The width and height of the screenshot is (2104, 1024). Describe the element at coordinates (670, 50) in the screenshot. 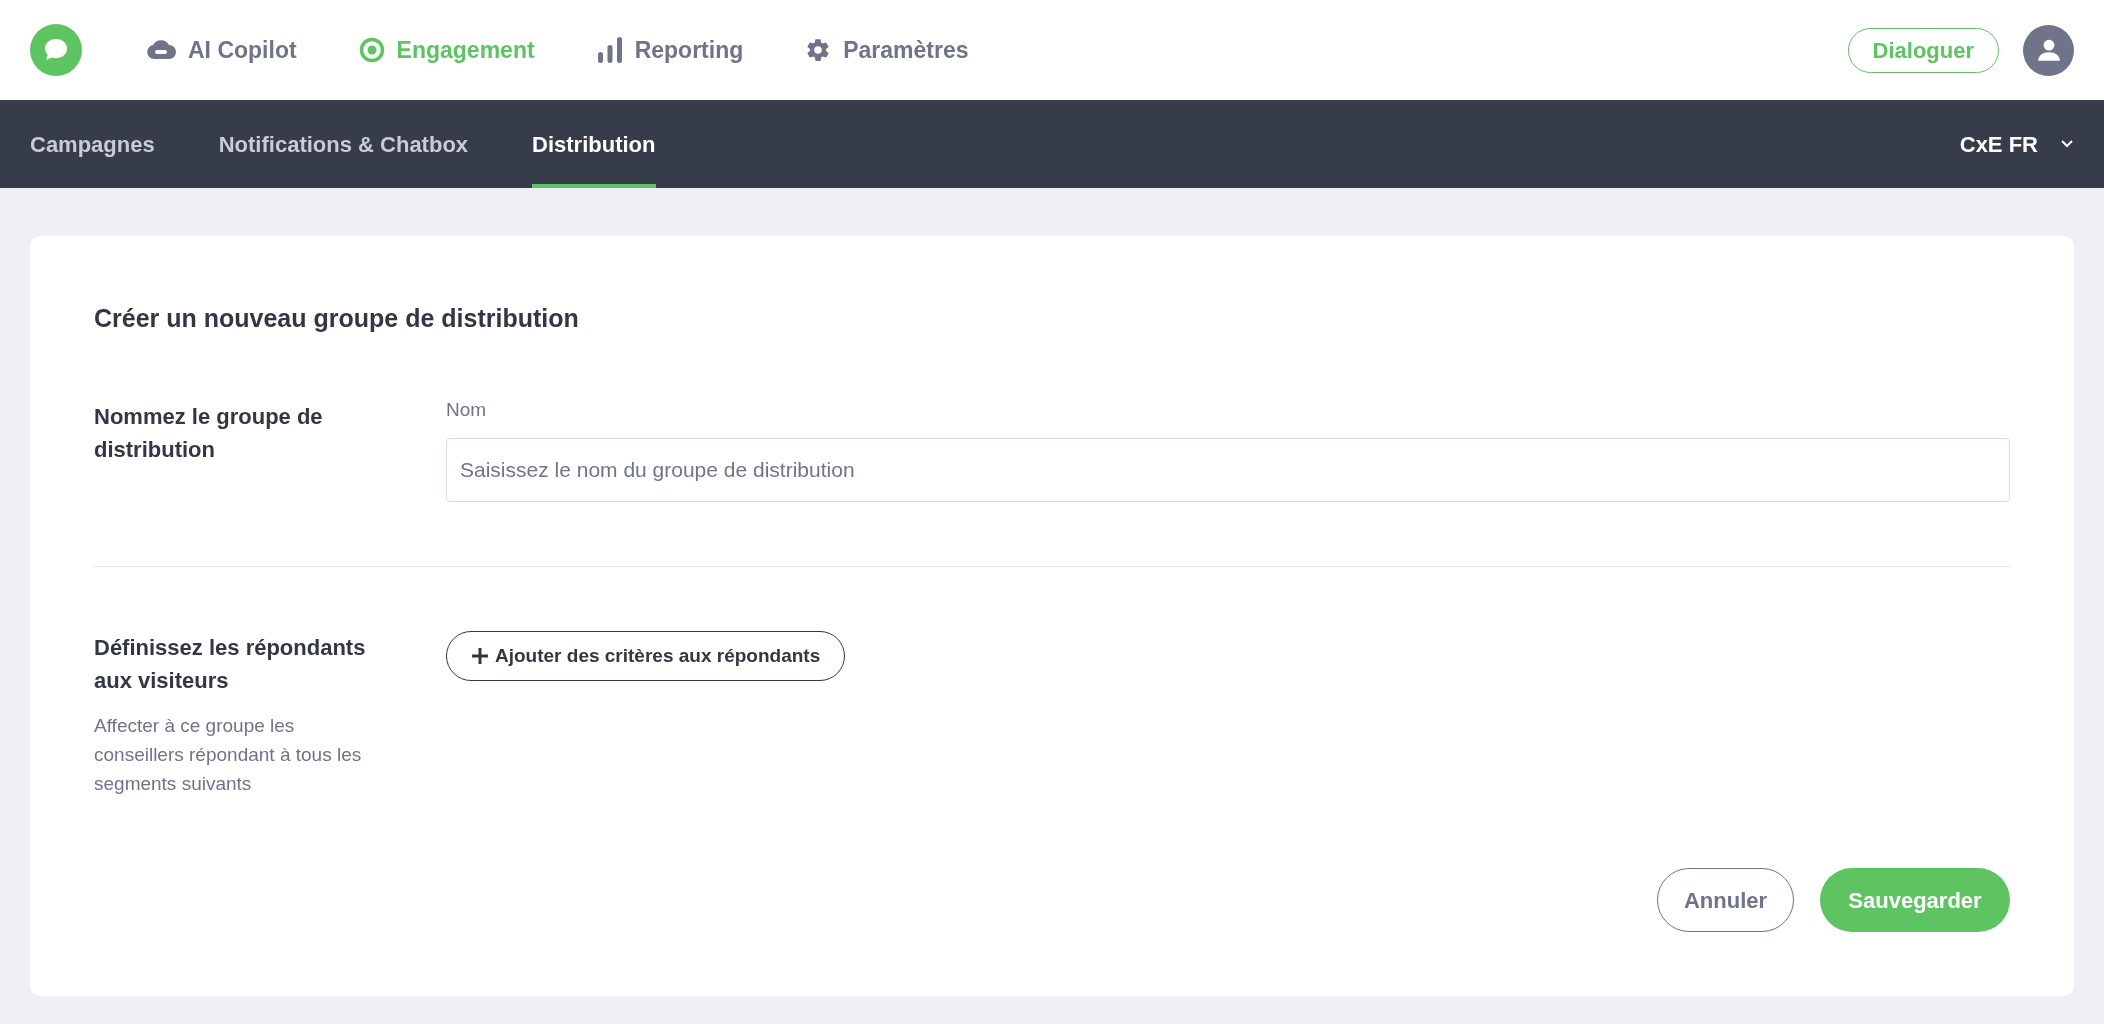

I see `nav-item: Reporting` at that location.